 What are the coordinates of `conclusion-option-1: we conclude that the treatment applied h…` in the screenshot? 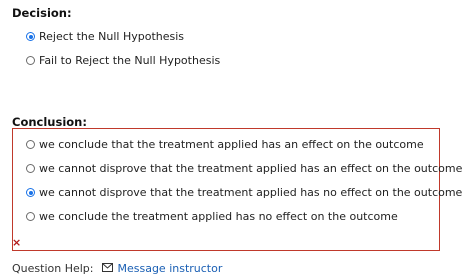 It's located at (225, 144).